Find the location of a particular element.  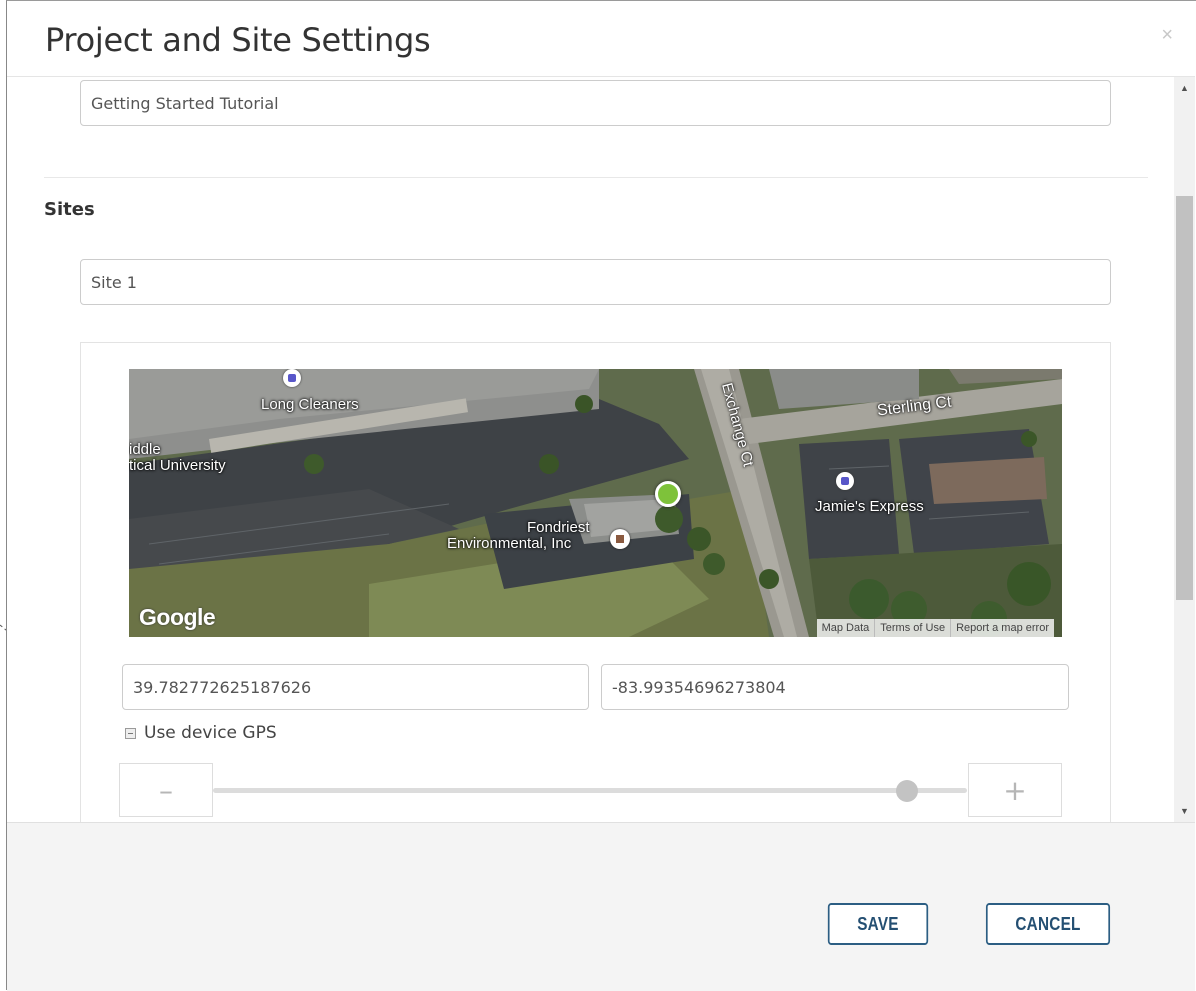

section-divider is located at coordinates (596, 177).